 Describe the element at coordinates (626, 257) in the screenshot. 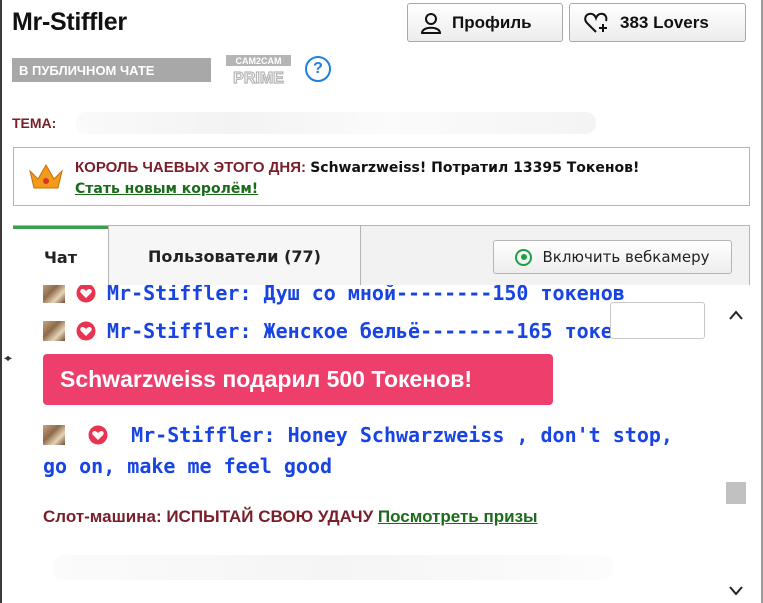

I see `enable-webcam-label: Включить вебкамеру` at that location.